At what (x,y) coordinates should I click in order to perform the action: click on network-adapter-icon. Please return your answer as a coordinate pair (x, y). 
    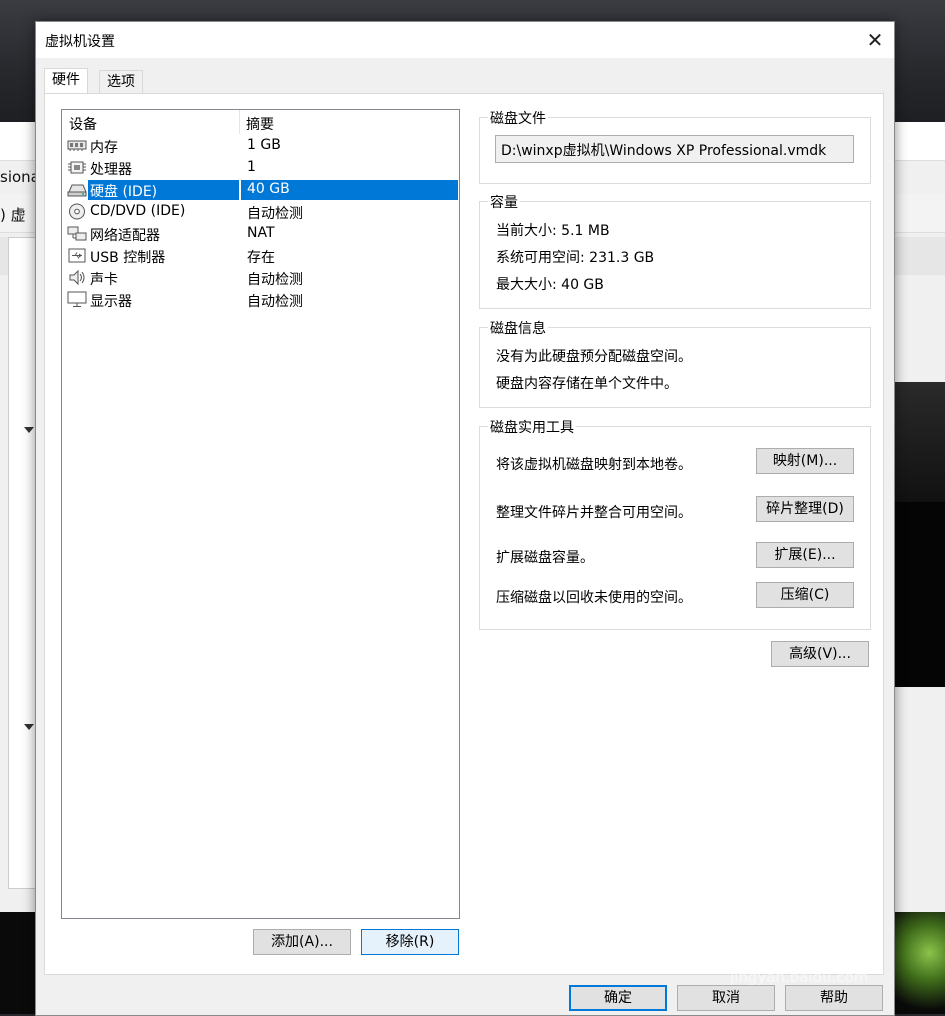
    Looking at the image, I should click on (77, 233).